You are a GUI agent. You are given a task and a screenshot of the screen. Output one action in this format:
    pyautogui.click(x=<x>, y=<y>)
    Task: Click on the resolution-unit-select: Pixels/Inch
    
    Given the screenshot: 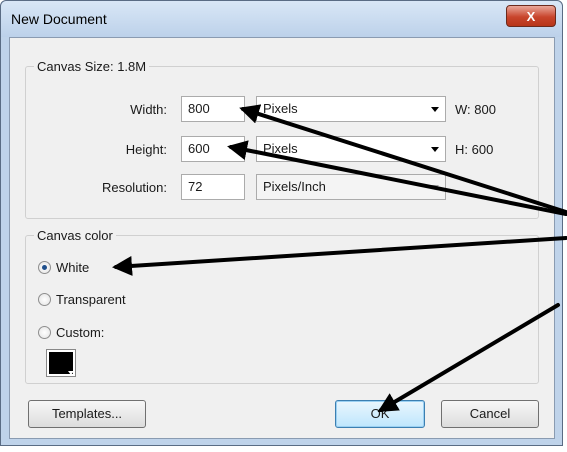 What is the action you would take?
    pyautogui.click(x=351, y=187)
    